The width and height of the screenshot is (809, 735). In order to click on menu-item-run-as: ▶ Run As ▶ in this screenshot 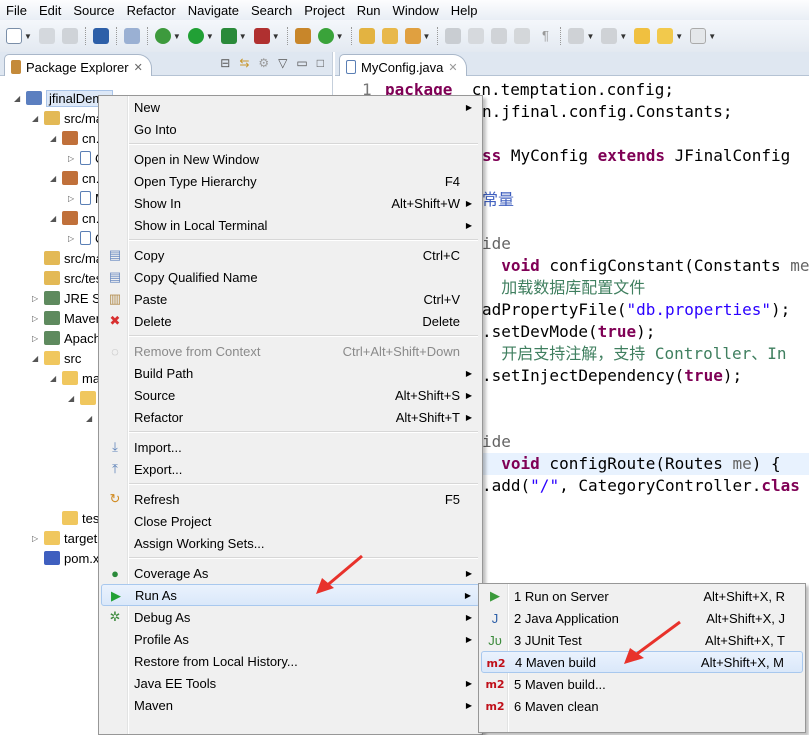, I will do `click(290, 595)`.